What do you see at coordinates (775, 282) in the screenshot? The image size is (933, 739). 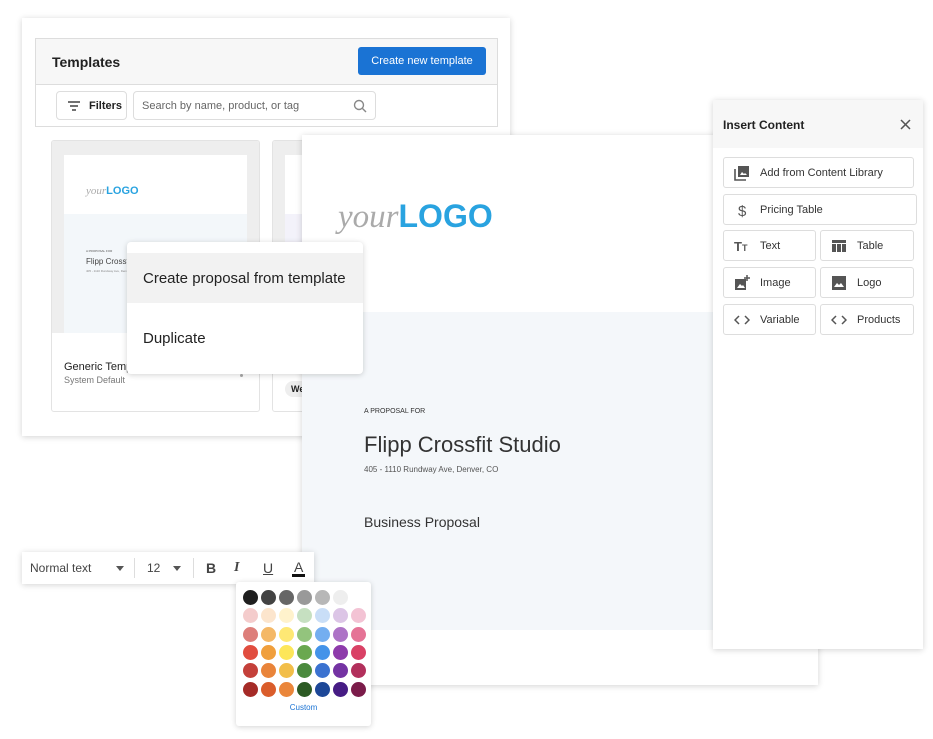 I see `button-label: Image` at bounding box center [775, 282].